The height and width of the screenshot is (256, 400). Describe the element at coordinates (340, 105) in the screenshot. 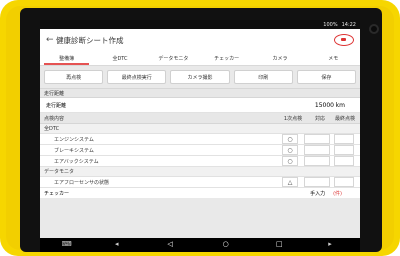

I see `distance-unit: km` at that location.